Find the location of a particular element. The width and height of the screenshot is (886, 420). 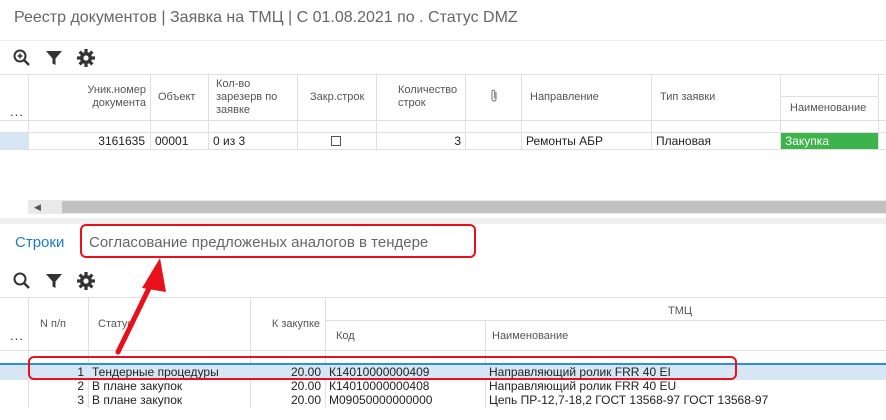

cell-object: 00001 is located at coordinates (172, 141).